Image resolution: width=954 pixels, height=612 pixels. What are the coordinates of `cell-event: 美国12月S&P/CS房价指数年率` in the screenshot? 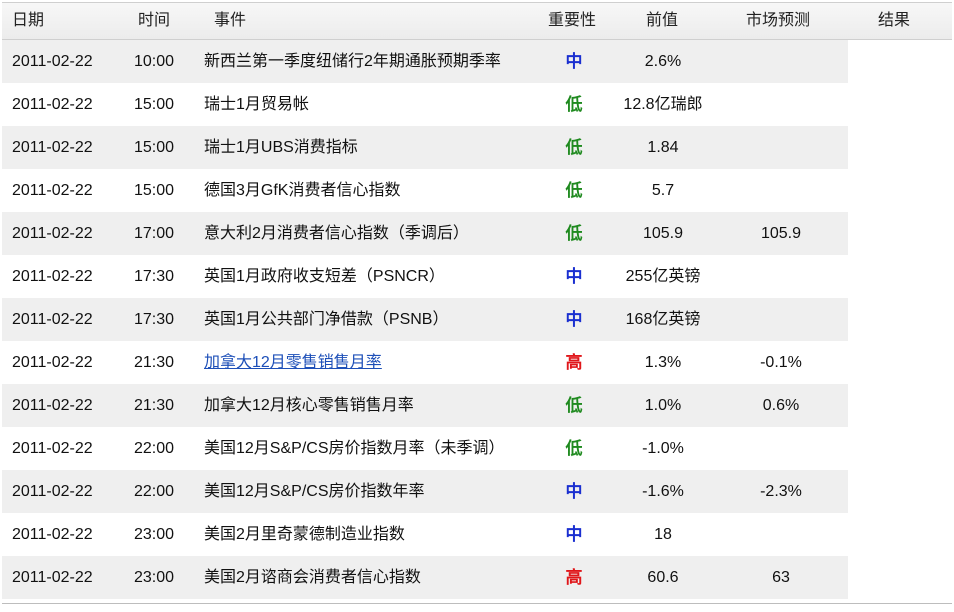 It's located at (314, 491).